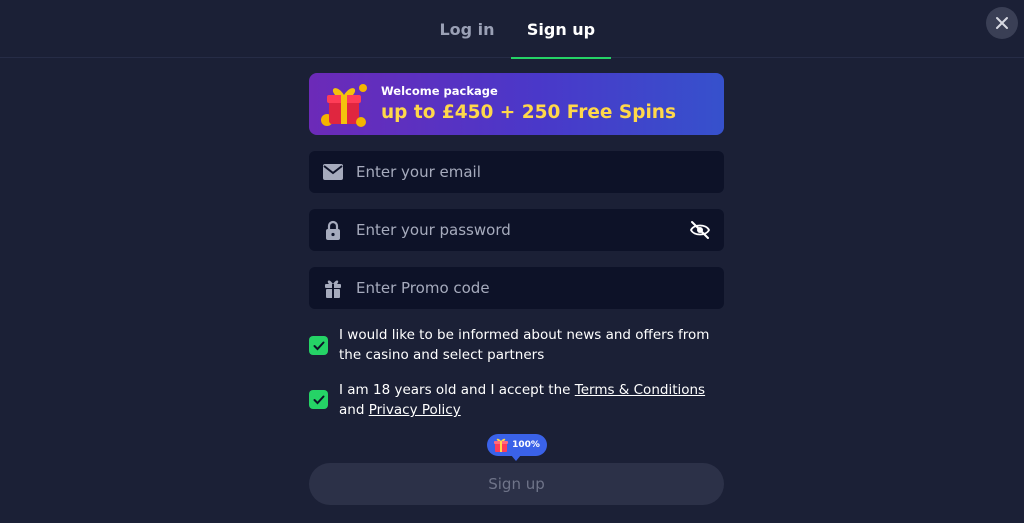  Describe the element at coordinates (352, 410) in the screenshot. I see `age-consent-and: and` at that location.